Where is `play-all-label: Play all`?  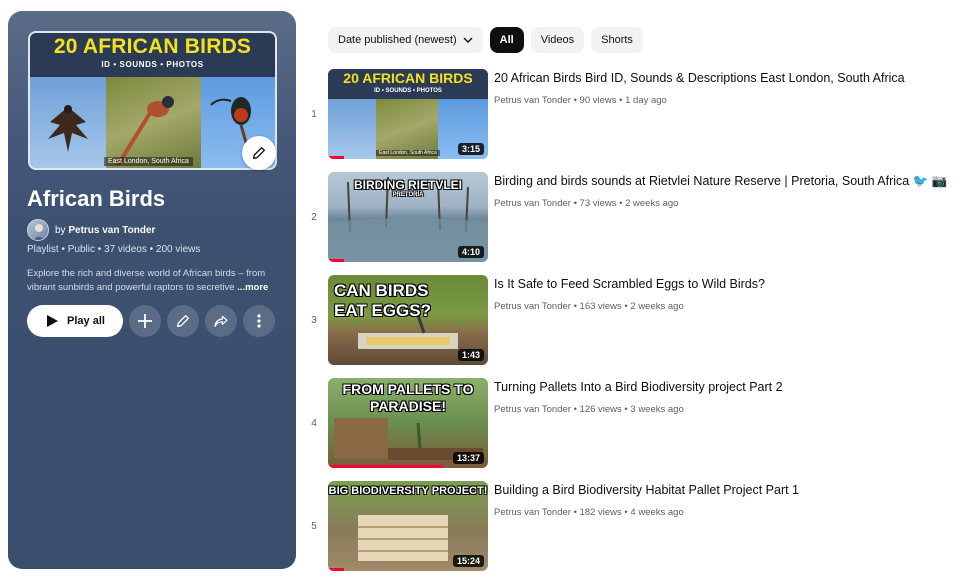
play-all-label: Play all is located at coordinates (86, 321).